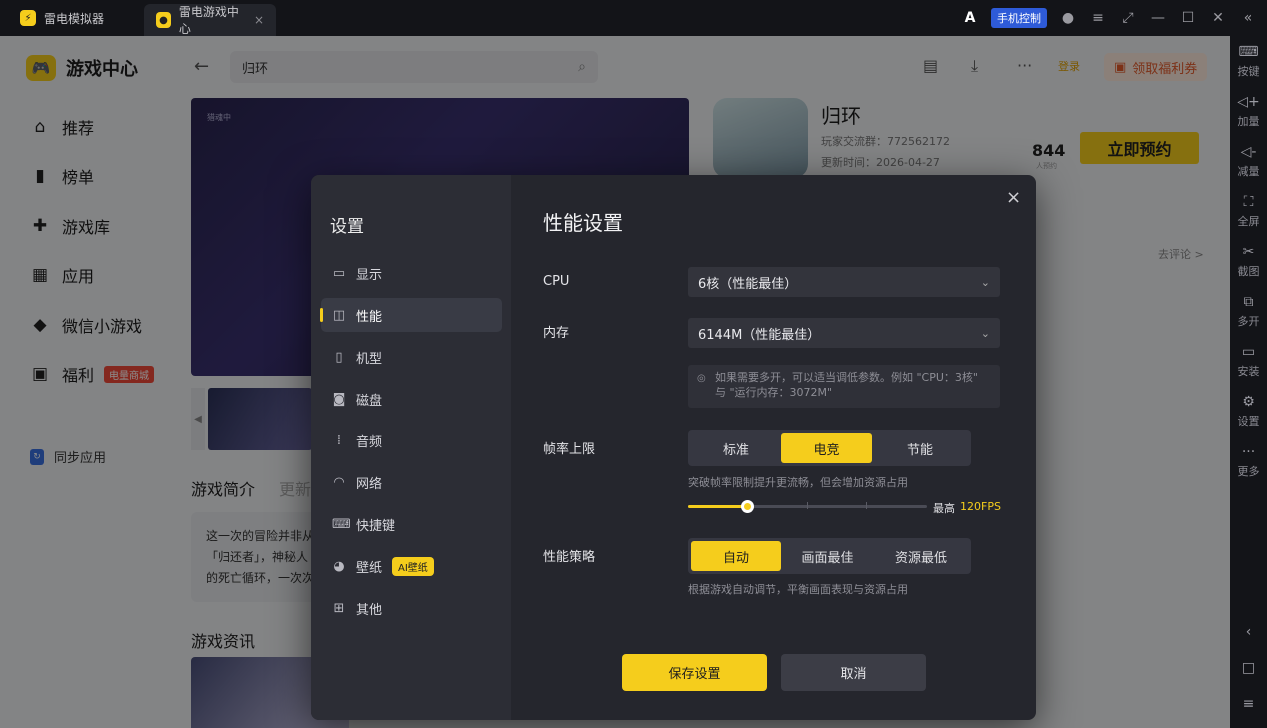 The height and width of the screenshot is (728, 1267). I want to click on strategy-option-auto: 自动, so click(736, 556).